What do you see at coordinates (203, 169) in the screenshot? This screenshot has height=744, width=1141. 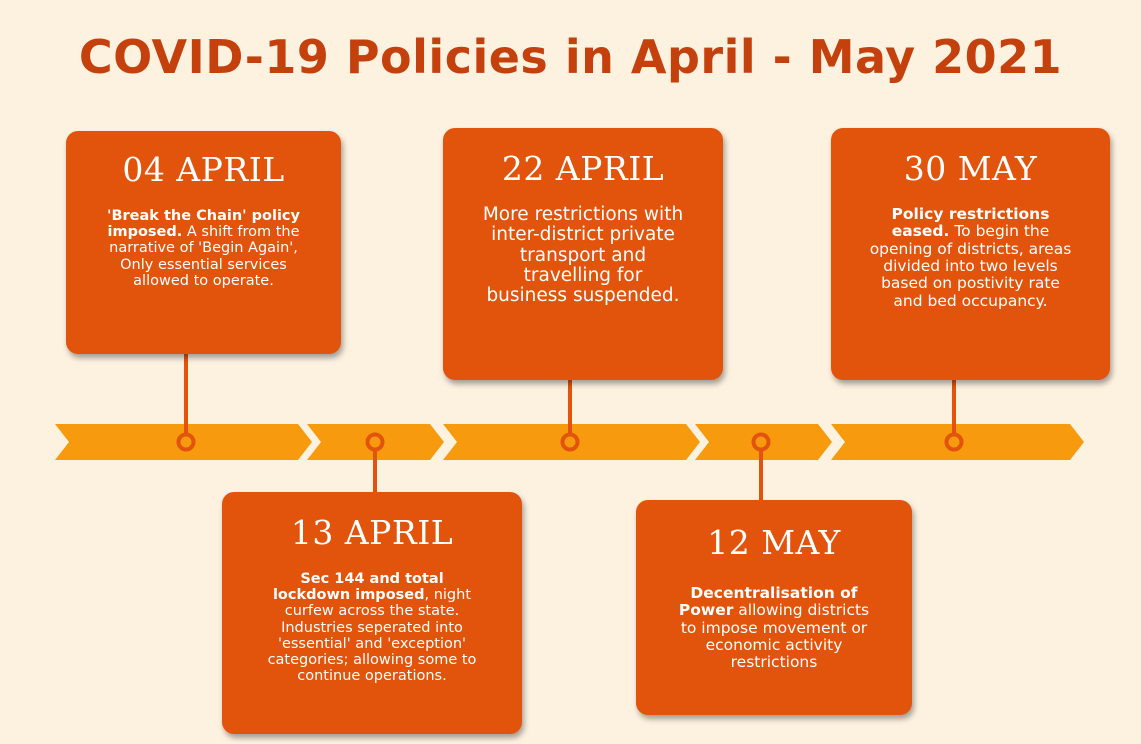 I see `event-date: 04 APRIL` at bounding box center [203, 169].